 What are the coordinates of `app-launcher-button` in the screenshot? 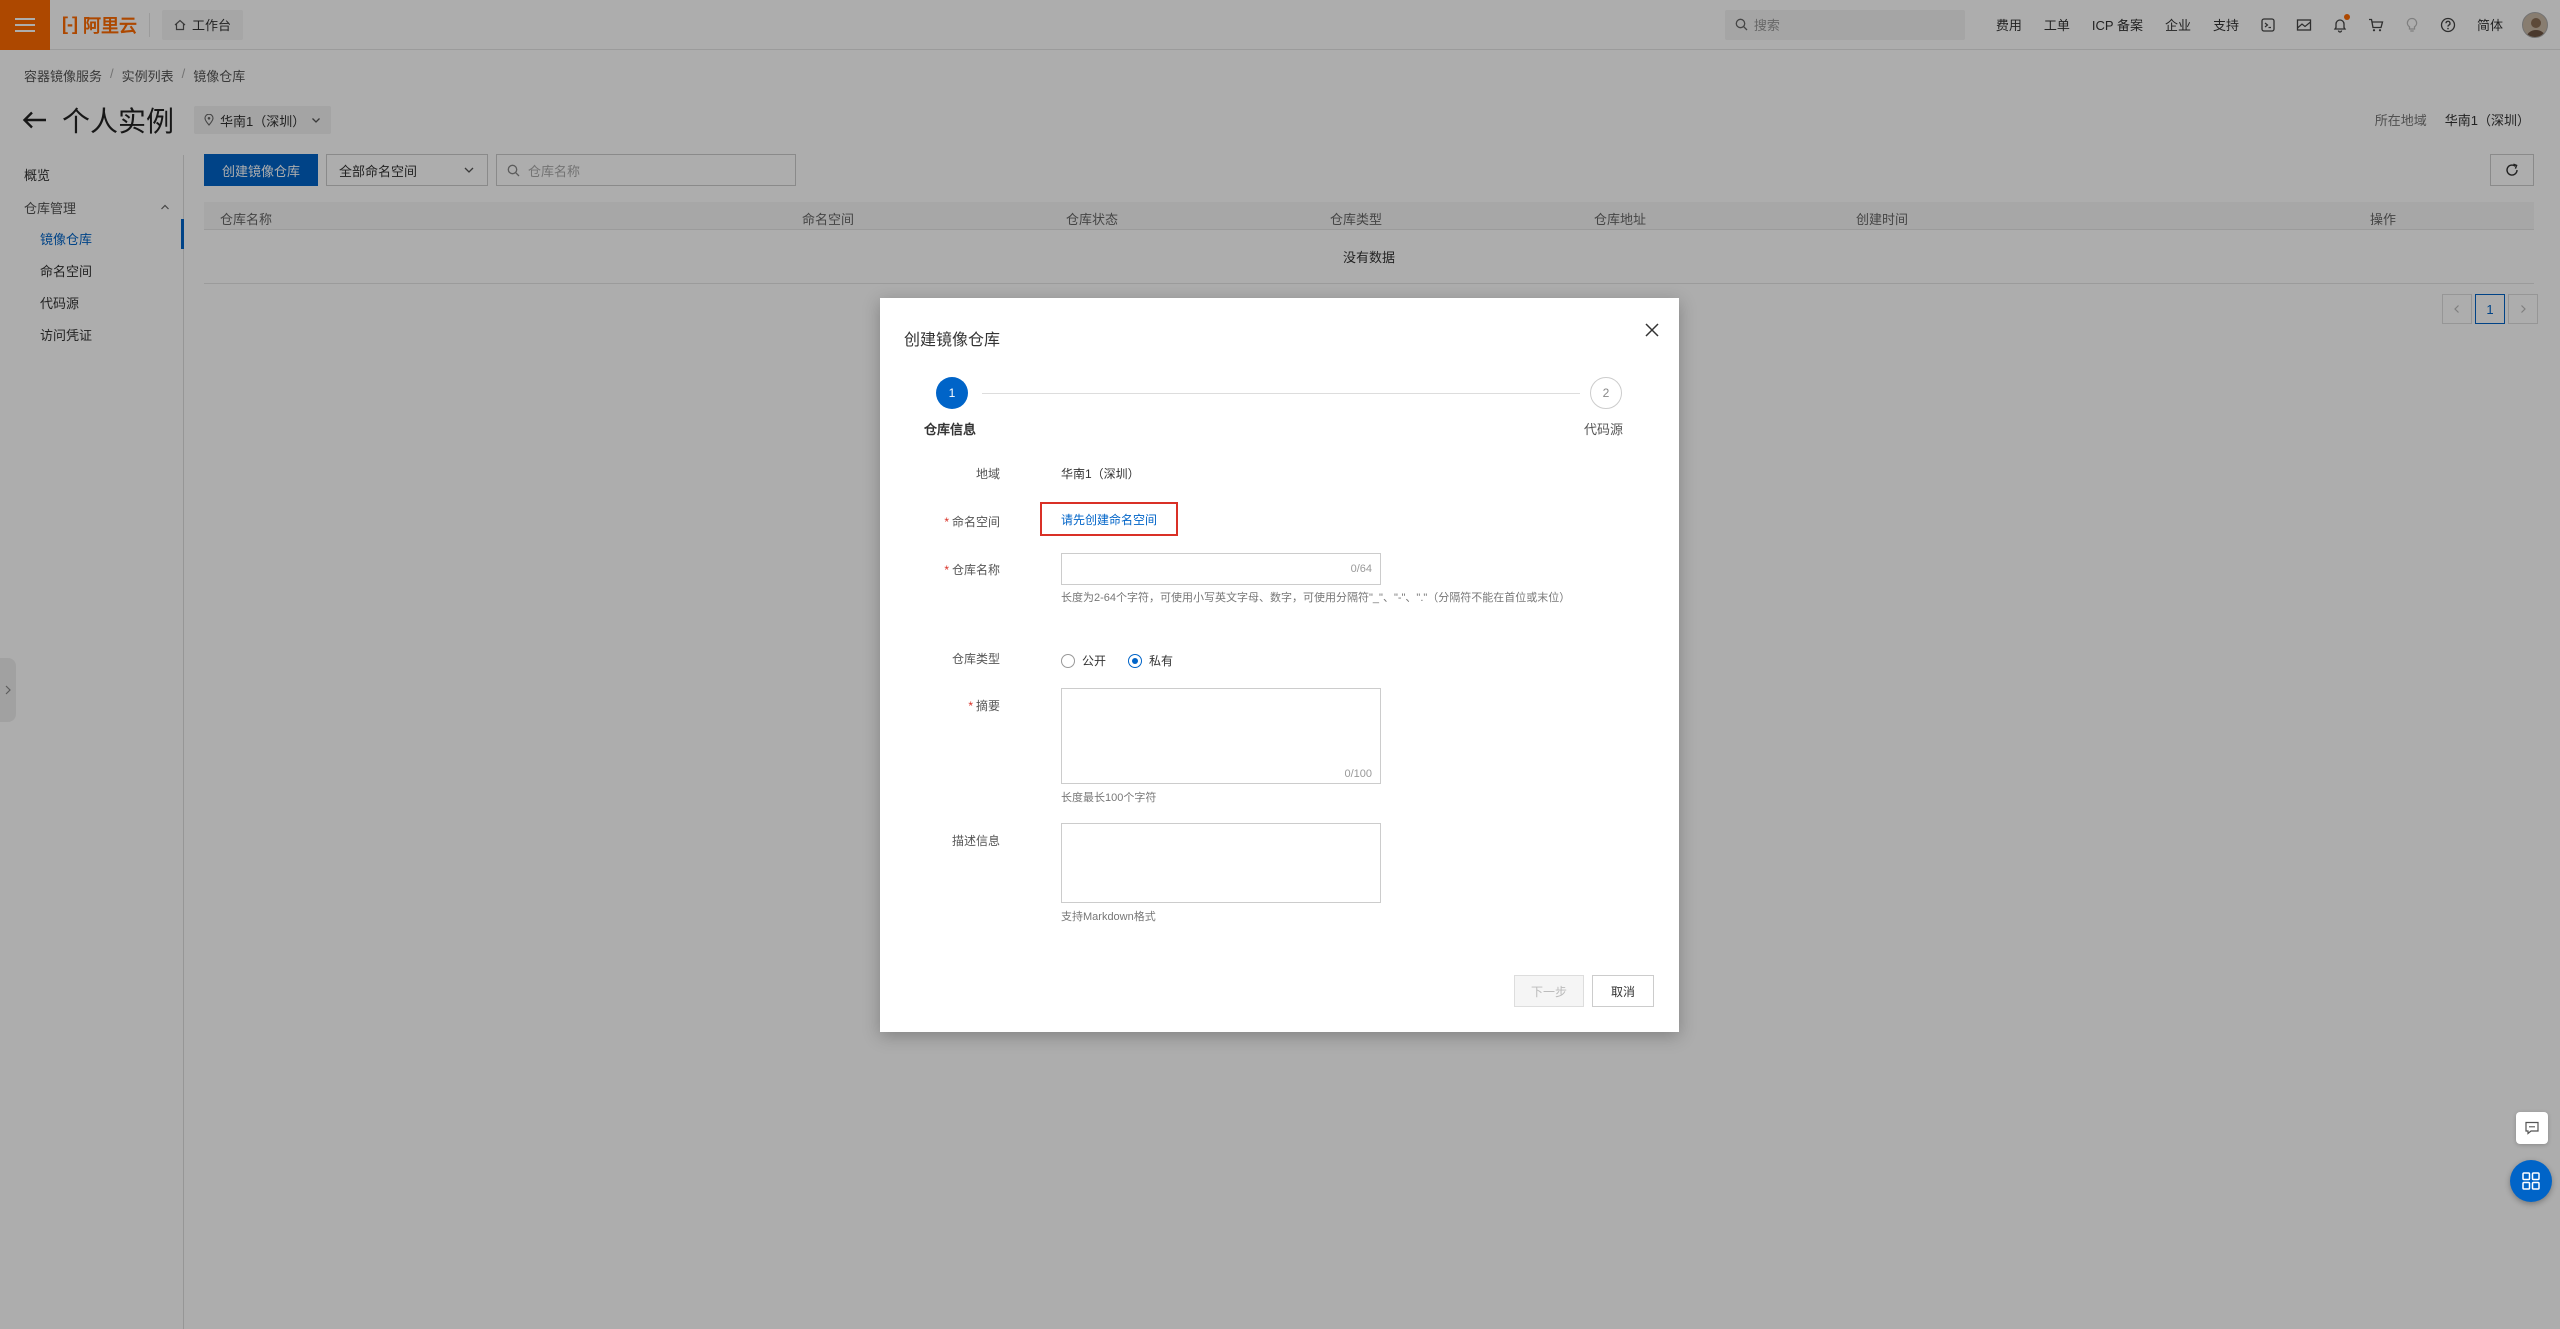 It's located at (2531, 1181).